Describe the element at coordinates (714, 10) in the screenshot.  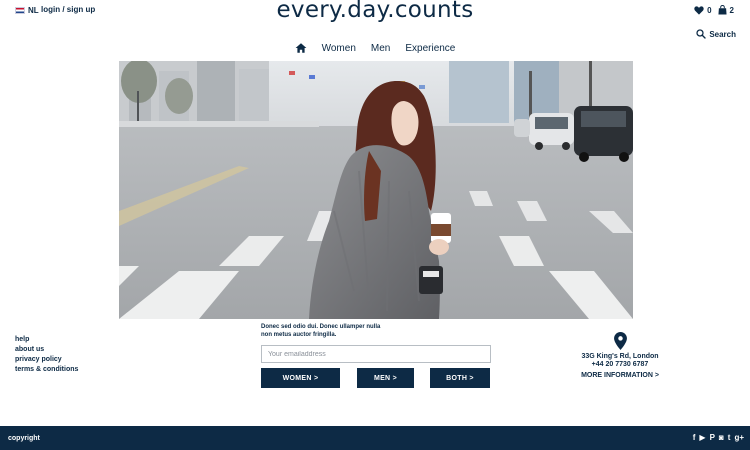
I see `wishlist-and-cart: 0 2` at that location.